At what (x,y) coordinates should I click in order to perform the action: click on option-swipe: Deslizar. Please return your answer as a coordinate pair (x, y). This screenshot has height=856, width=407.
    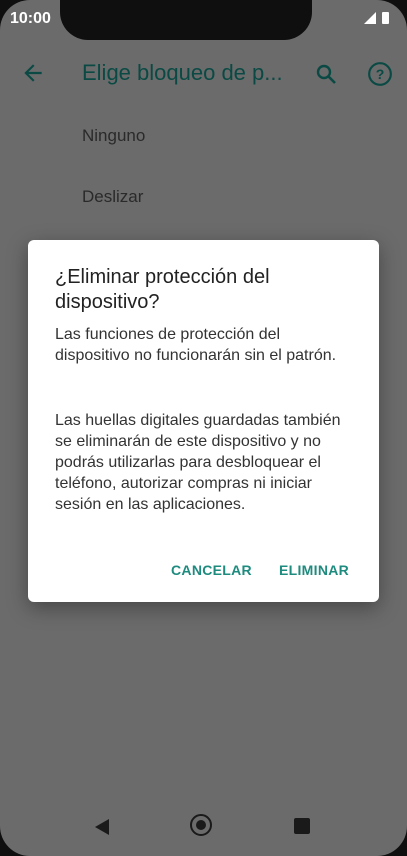
    Looking at the image, I should click on (112, 197).